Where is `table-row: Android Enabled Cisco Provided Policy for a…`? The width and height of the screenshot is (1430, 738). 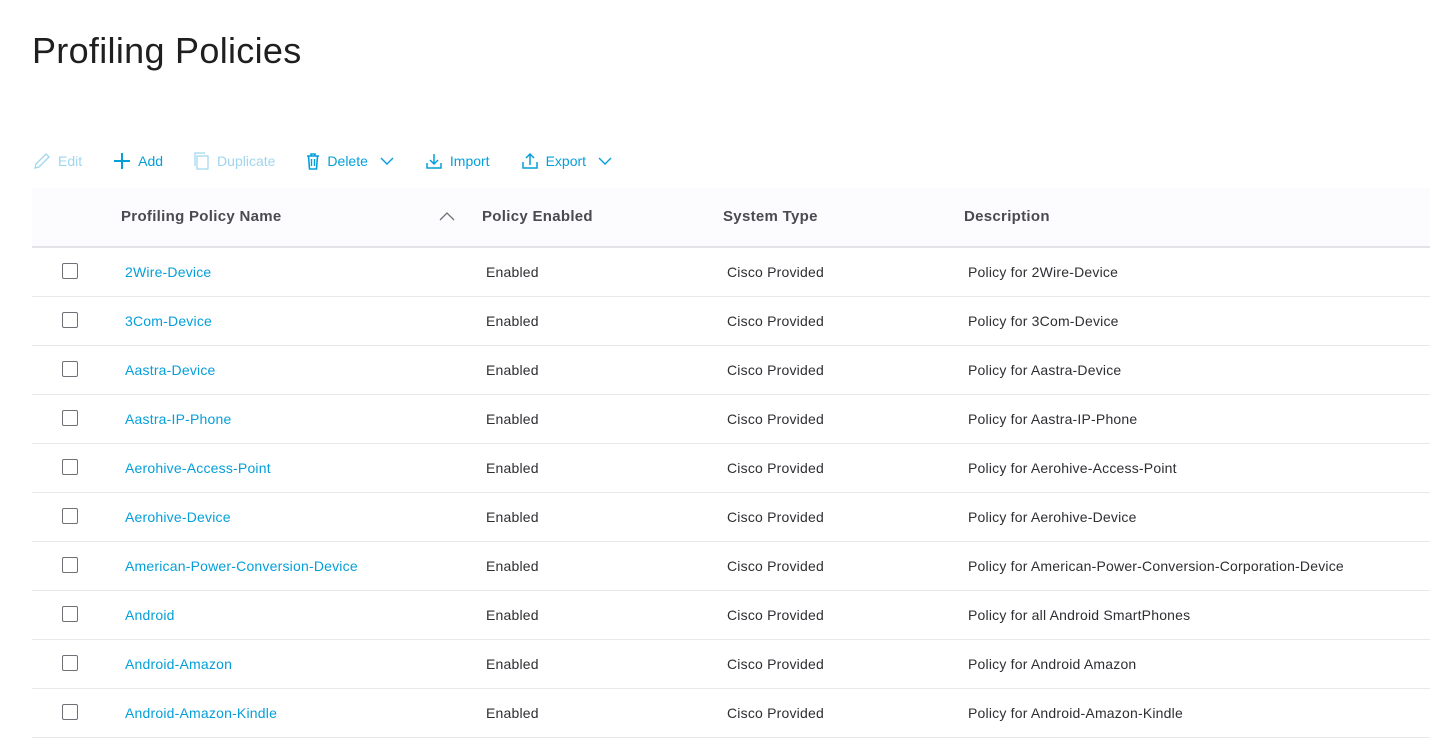 table-row: Android Enabled Cisco Provided Policy for a… is located at coordinates (731, 615).